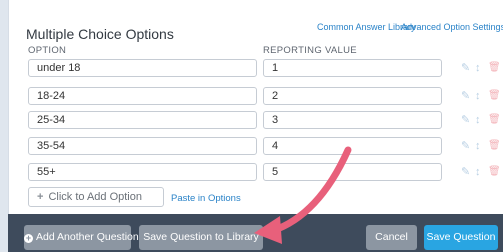 The width and height of the screenshot is (503, 252). What do you see at coordinates (268, 230) in the screenshot?
I see `annotation-arrow-head` at bounding box center [268, 230].